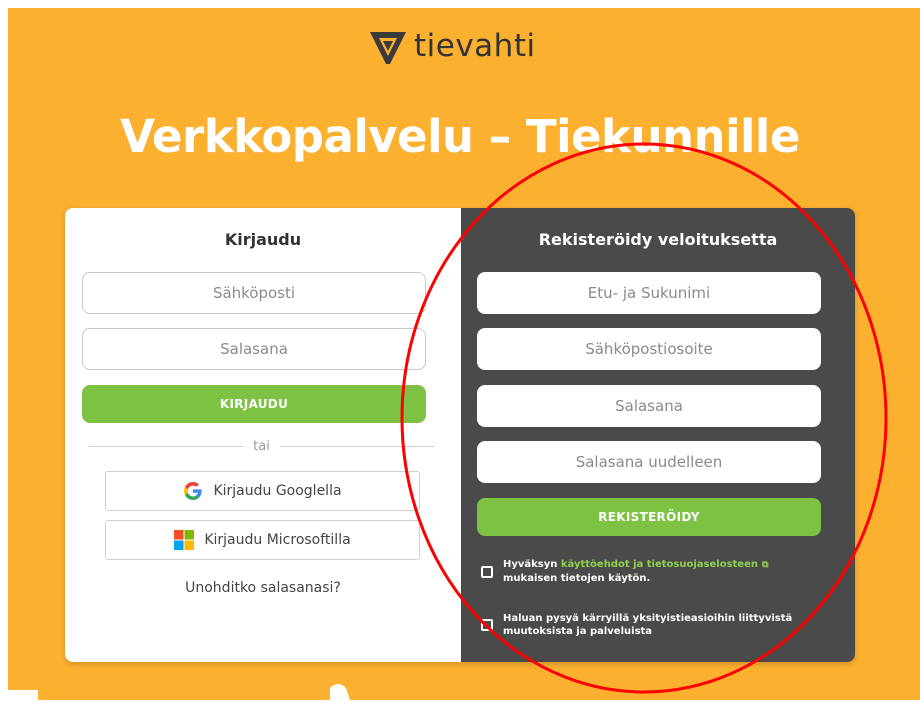  What do you see at coordinates (388, 48) in the screenshot?
I see `tievahti-v-logo-icon` at bounding box center [388, 48].